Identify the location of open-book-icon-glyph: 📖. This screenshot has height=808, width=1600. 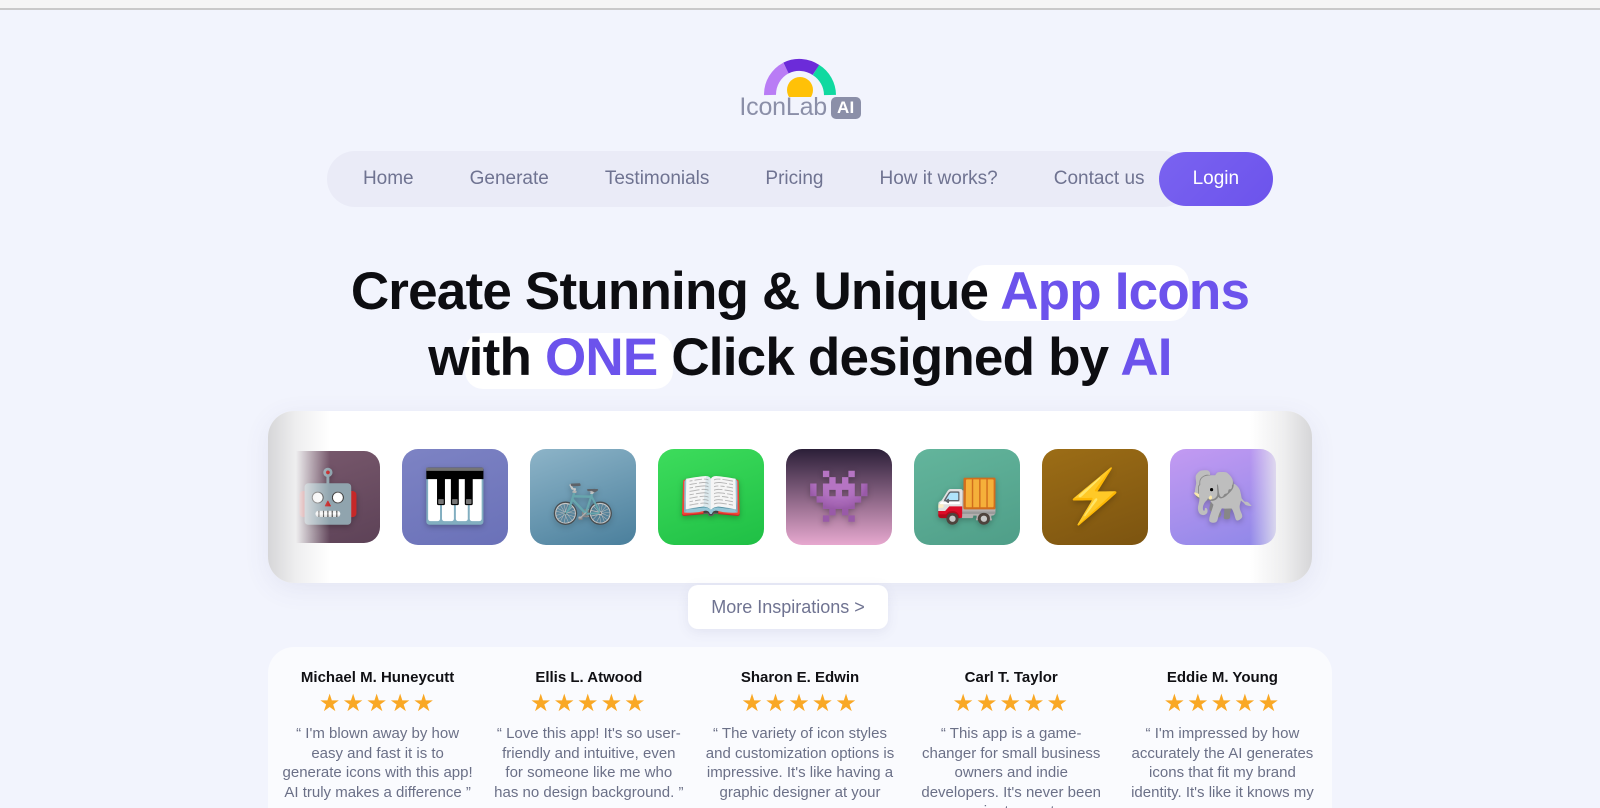
(711, 497).